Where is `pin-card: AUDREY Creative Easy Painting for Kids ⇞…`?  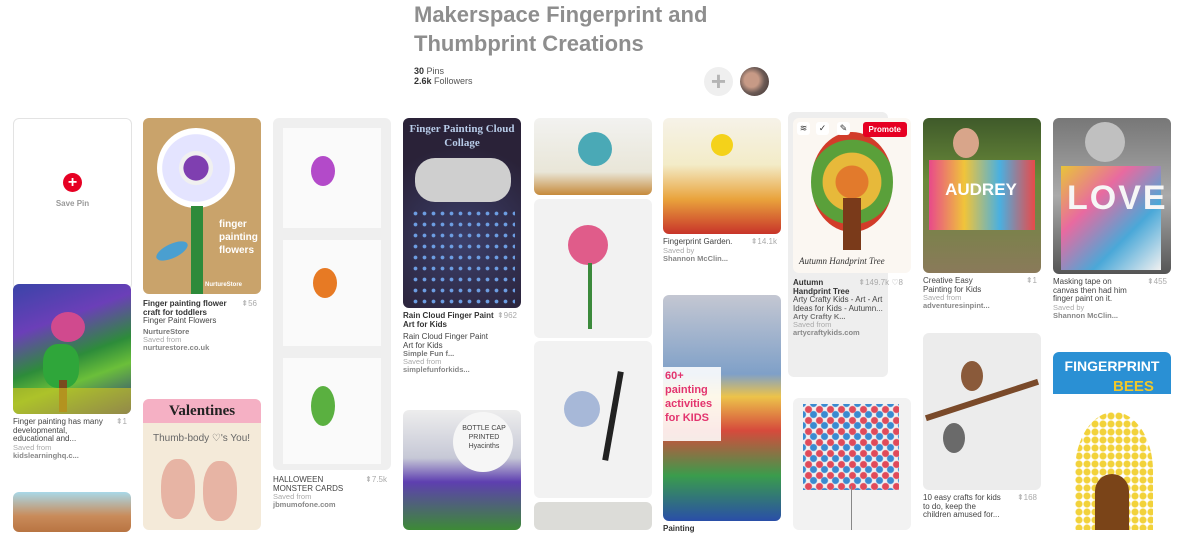
pin-card: AUDREY Creative Easy Painting for Kids ⇞… is located at coordinates (982, 214).